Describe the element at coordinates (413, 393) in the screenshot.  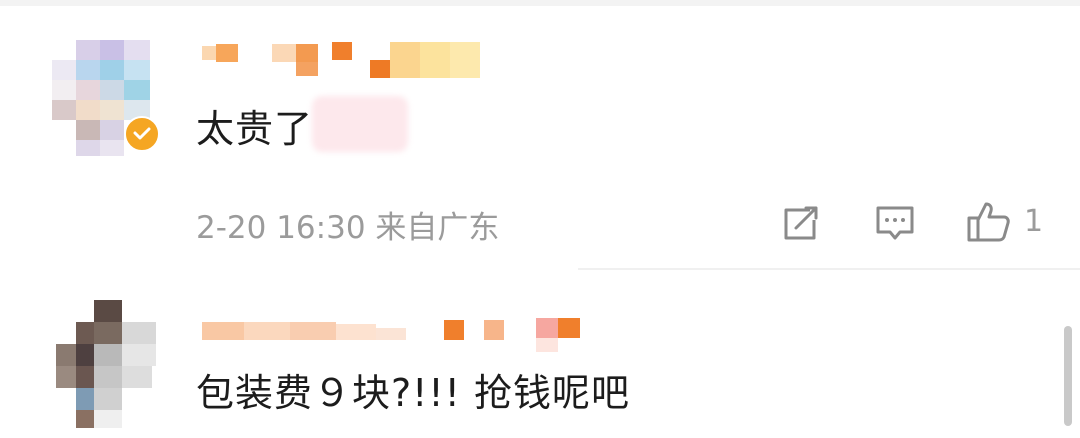
I see `comment-text: 包装费９块?!!! 抢钱呢吧` at that location.